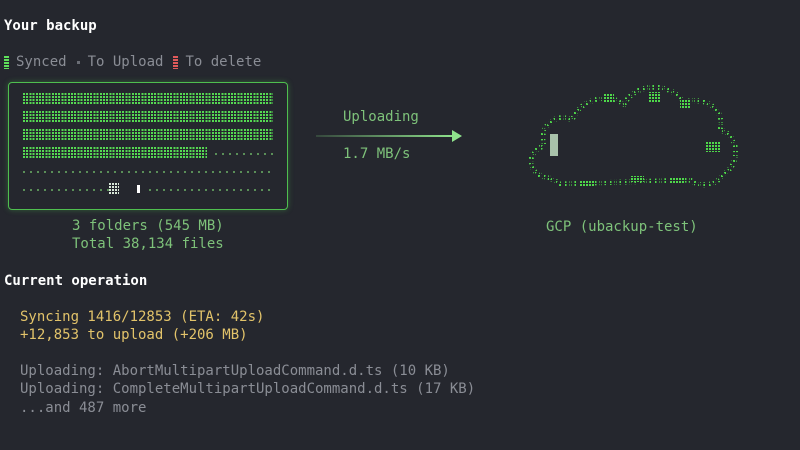 The height and width of the screenshot is (450, 800). I want to click on destination-label: GCP (ubackup-test), so click(622, 227).